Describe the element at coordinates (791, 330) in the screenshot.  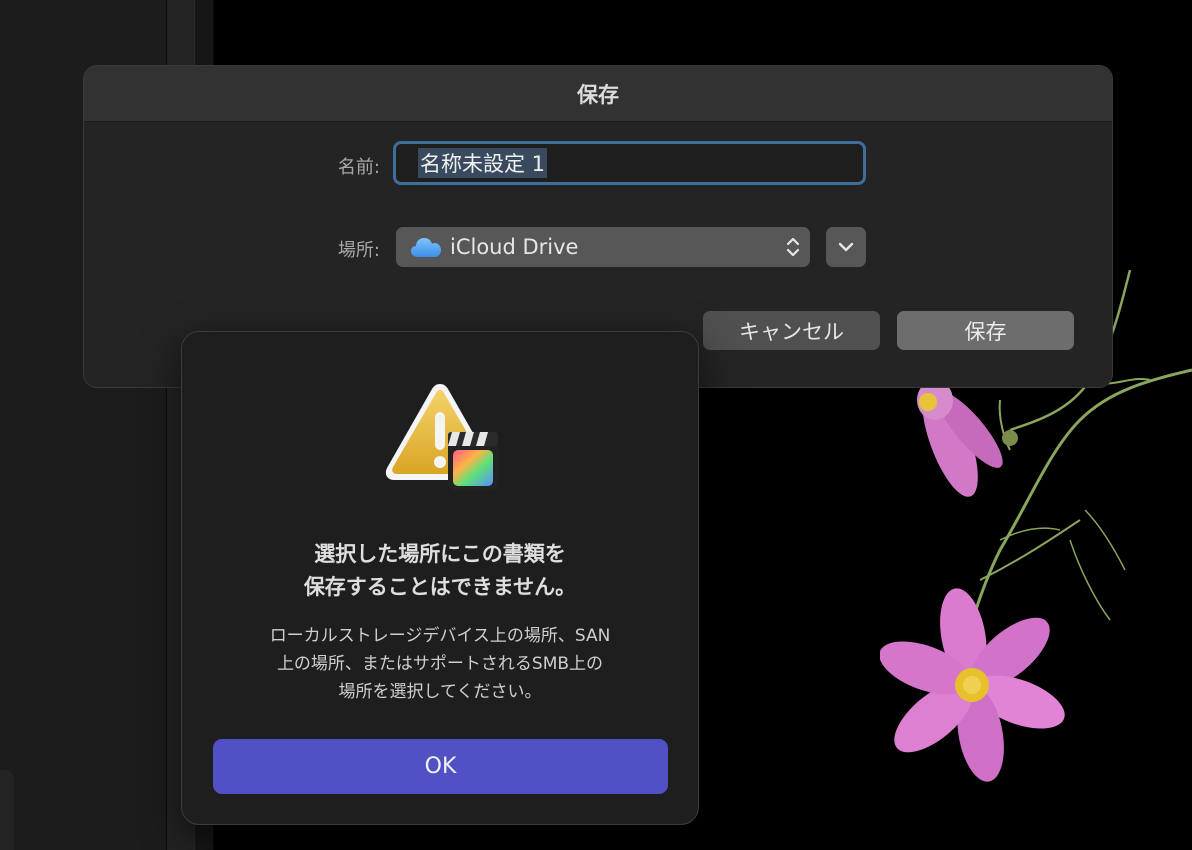
I see `cancel-button: キャンセル` at that location.